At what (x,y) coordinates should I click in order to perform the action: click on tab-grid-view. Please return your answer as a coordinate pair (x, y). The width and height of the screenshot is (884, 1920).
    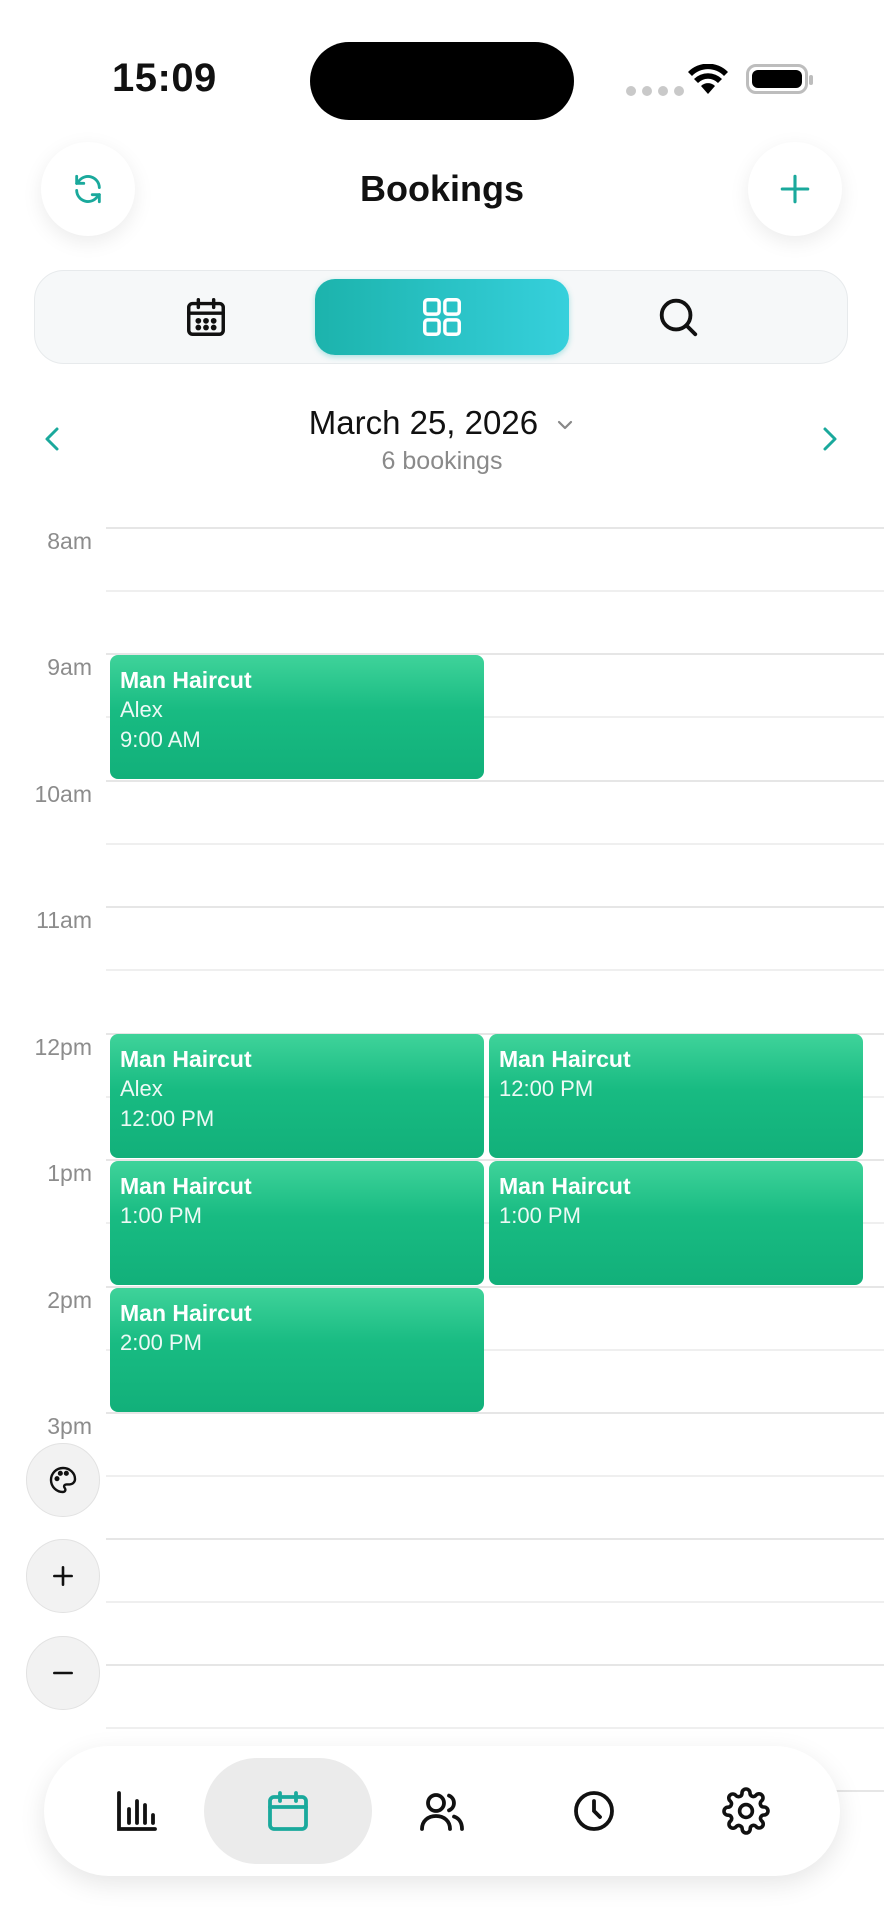
    Looking at the image, I should click on (442, 317).